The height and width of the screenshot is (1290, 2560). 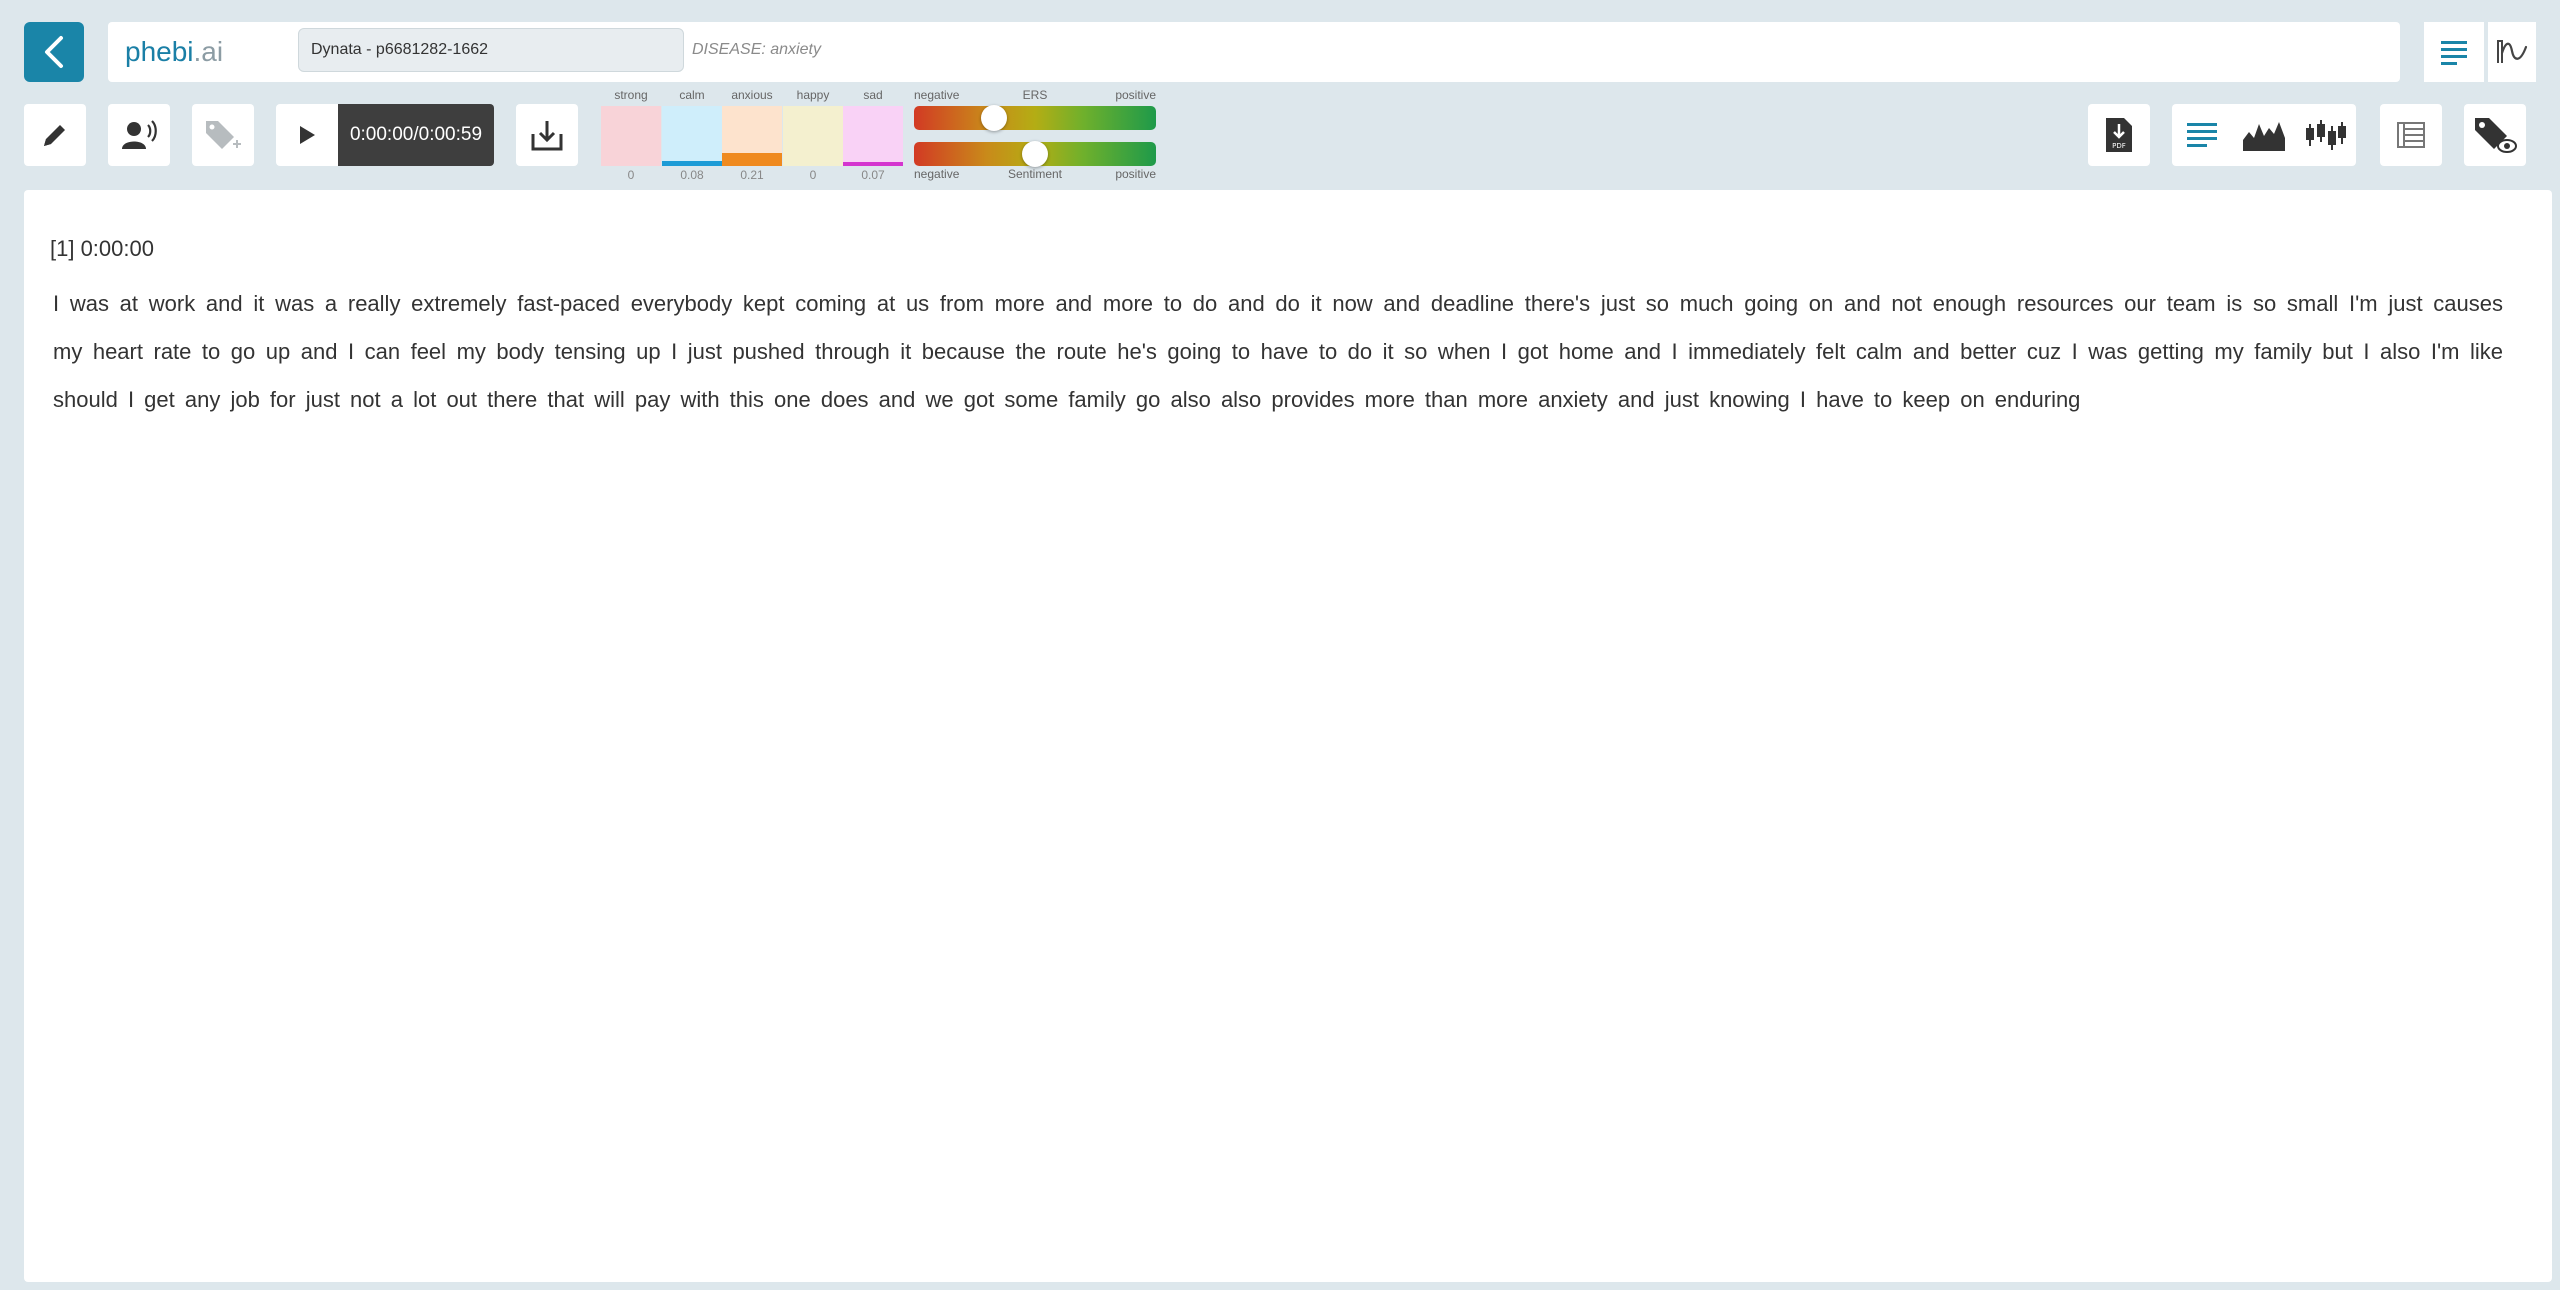 I want to click on text-view-button, so click(x=2202, y=135).